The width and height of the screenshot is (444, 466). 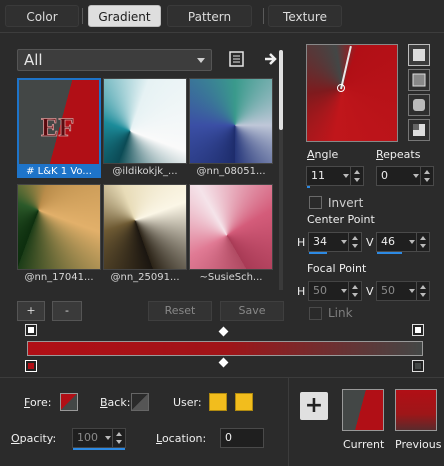 What do you see at coordinates (335, 291) in the screenshot?
I see `focal-h-spinner: 50` at bounding box center [335, 291].